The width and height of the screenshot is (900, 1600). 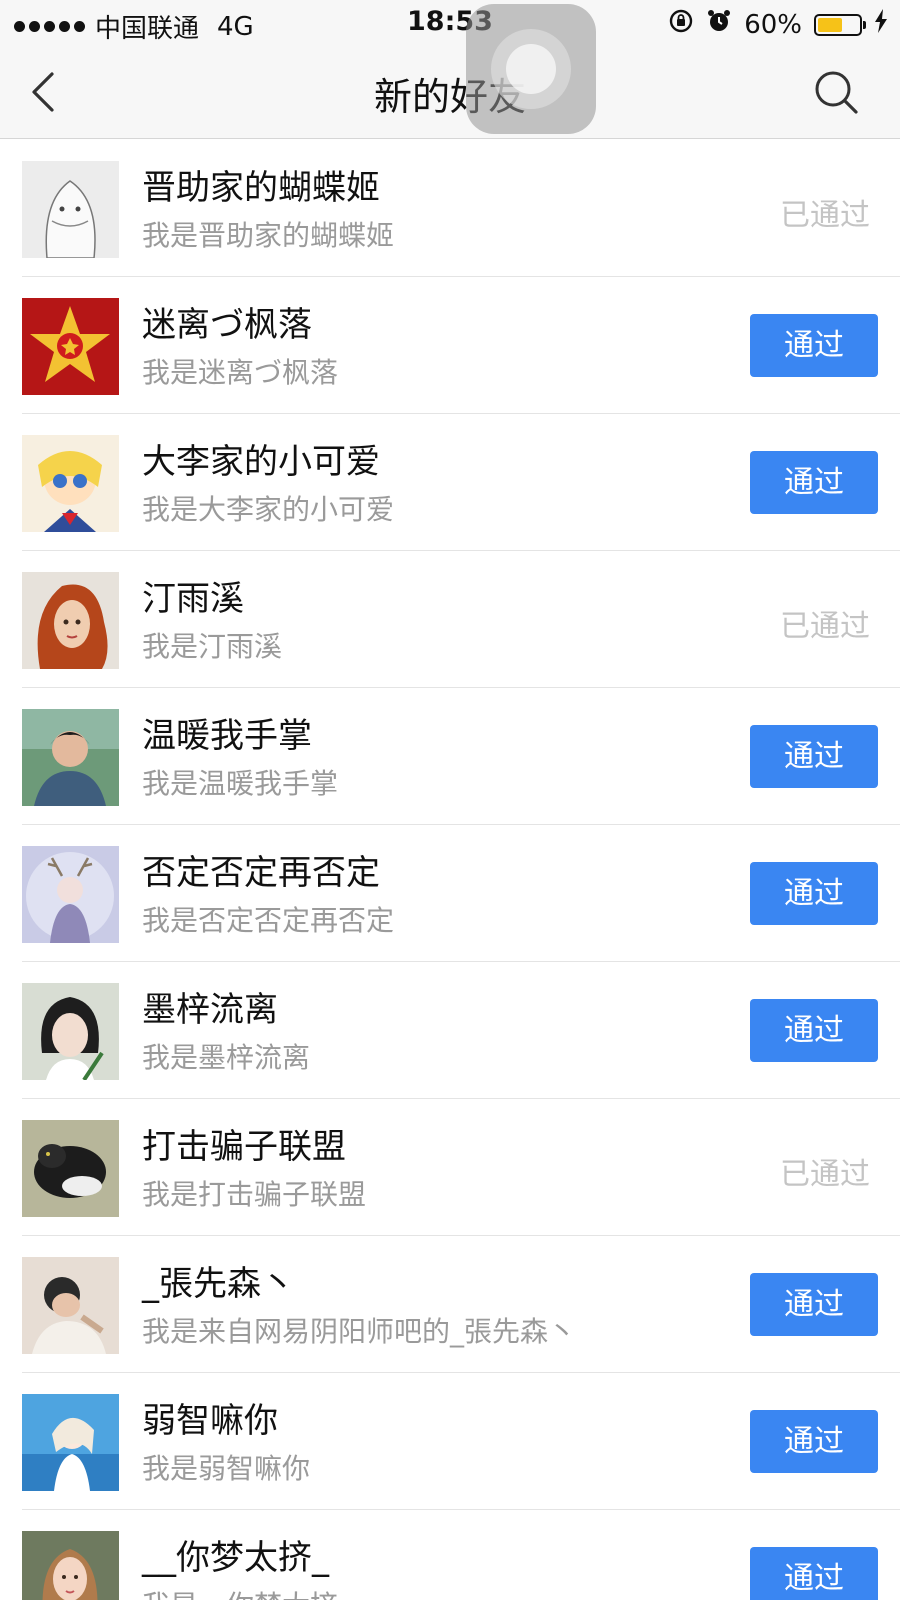 What do you see at coordinates (881, 24) in the screenshot?
I see `charging-icon` at bounding box center [881, 24].